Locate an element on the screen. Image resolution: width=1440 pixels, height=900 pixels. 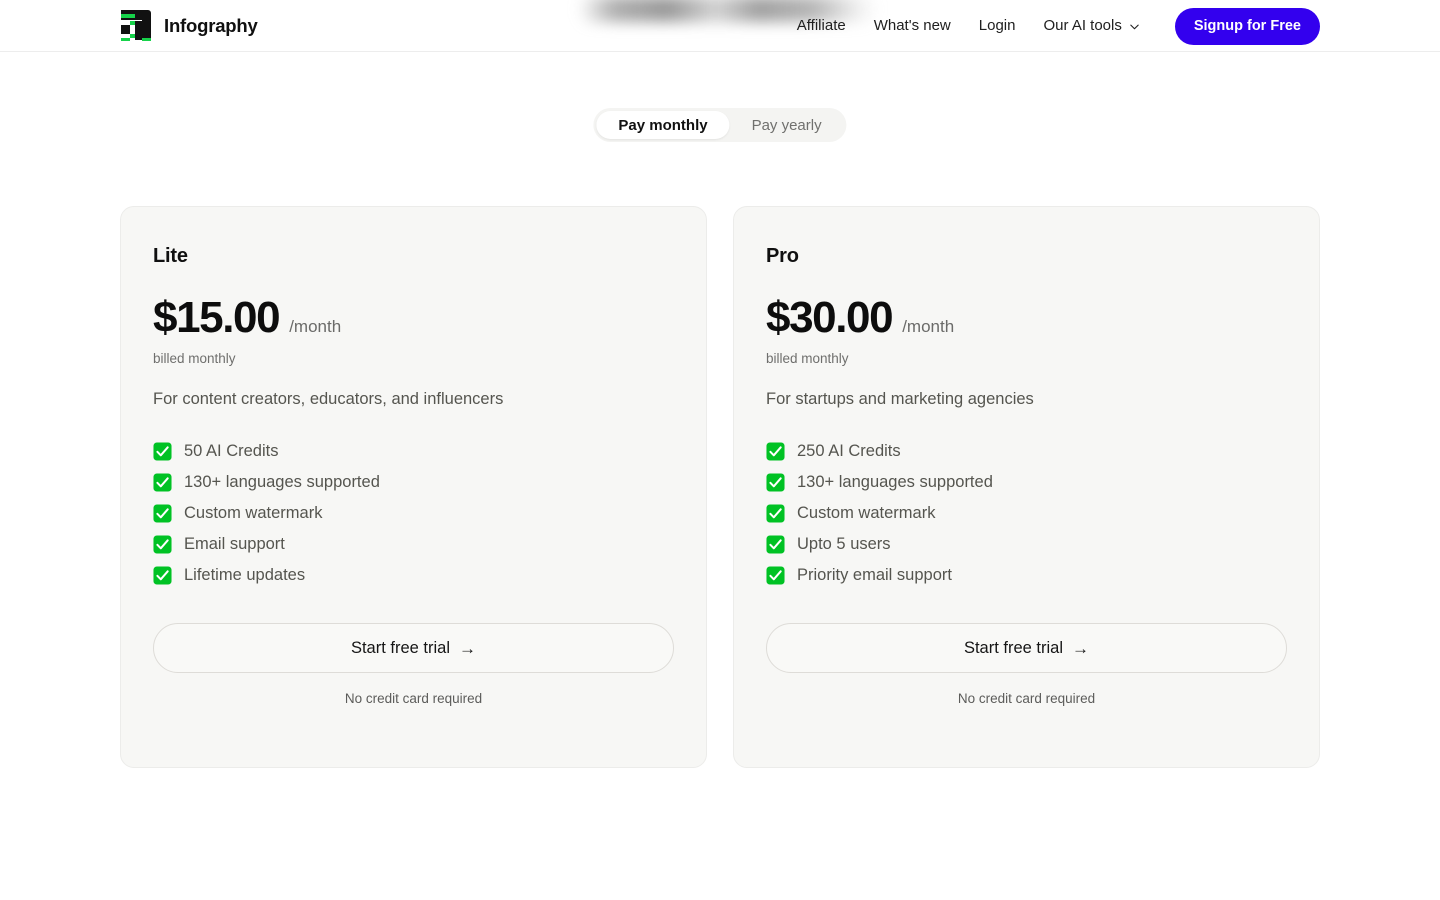
brand-logo-link: Infography is located at coordinates (188, 26).